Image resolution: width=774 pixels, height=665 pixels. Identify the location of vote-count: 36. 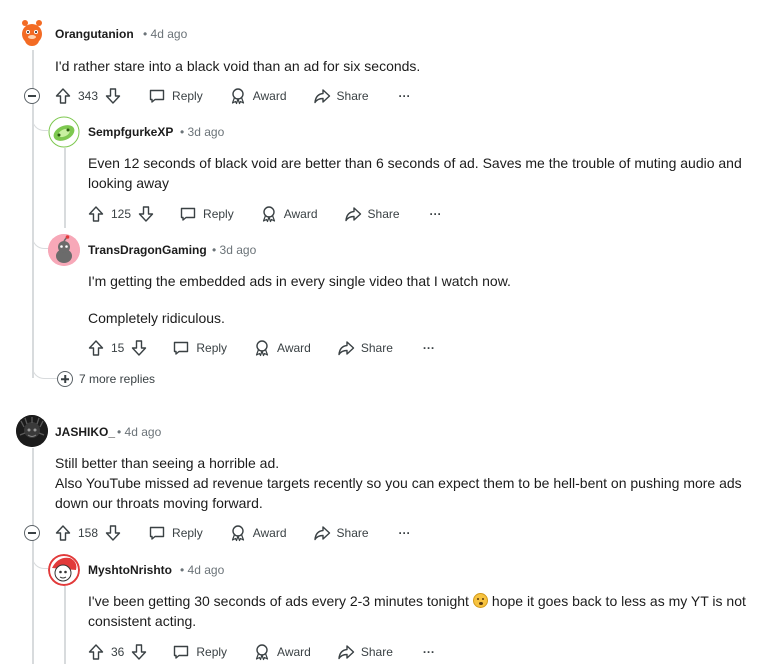
(118, 652).